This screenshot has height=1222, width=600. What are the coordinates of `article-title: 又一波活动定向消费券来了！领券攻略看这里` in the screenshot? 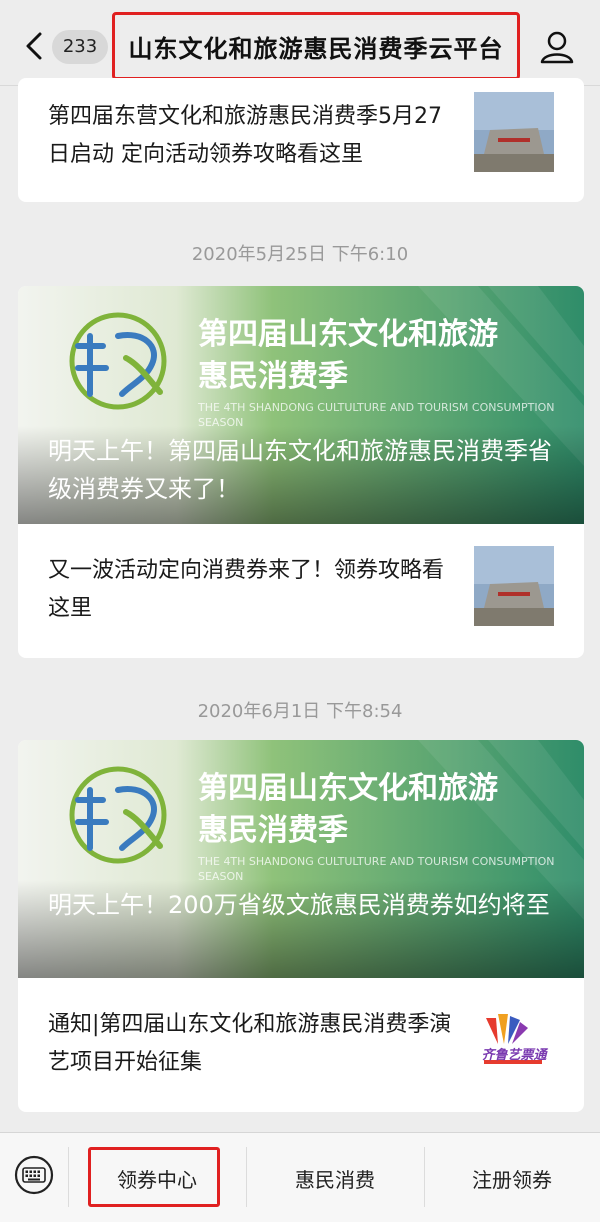 It's located at (246, 589).